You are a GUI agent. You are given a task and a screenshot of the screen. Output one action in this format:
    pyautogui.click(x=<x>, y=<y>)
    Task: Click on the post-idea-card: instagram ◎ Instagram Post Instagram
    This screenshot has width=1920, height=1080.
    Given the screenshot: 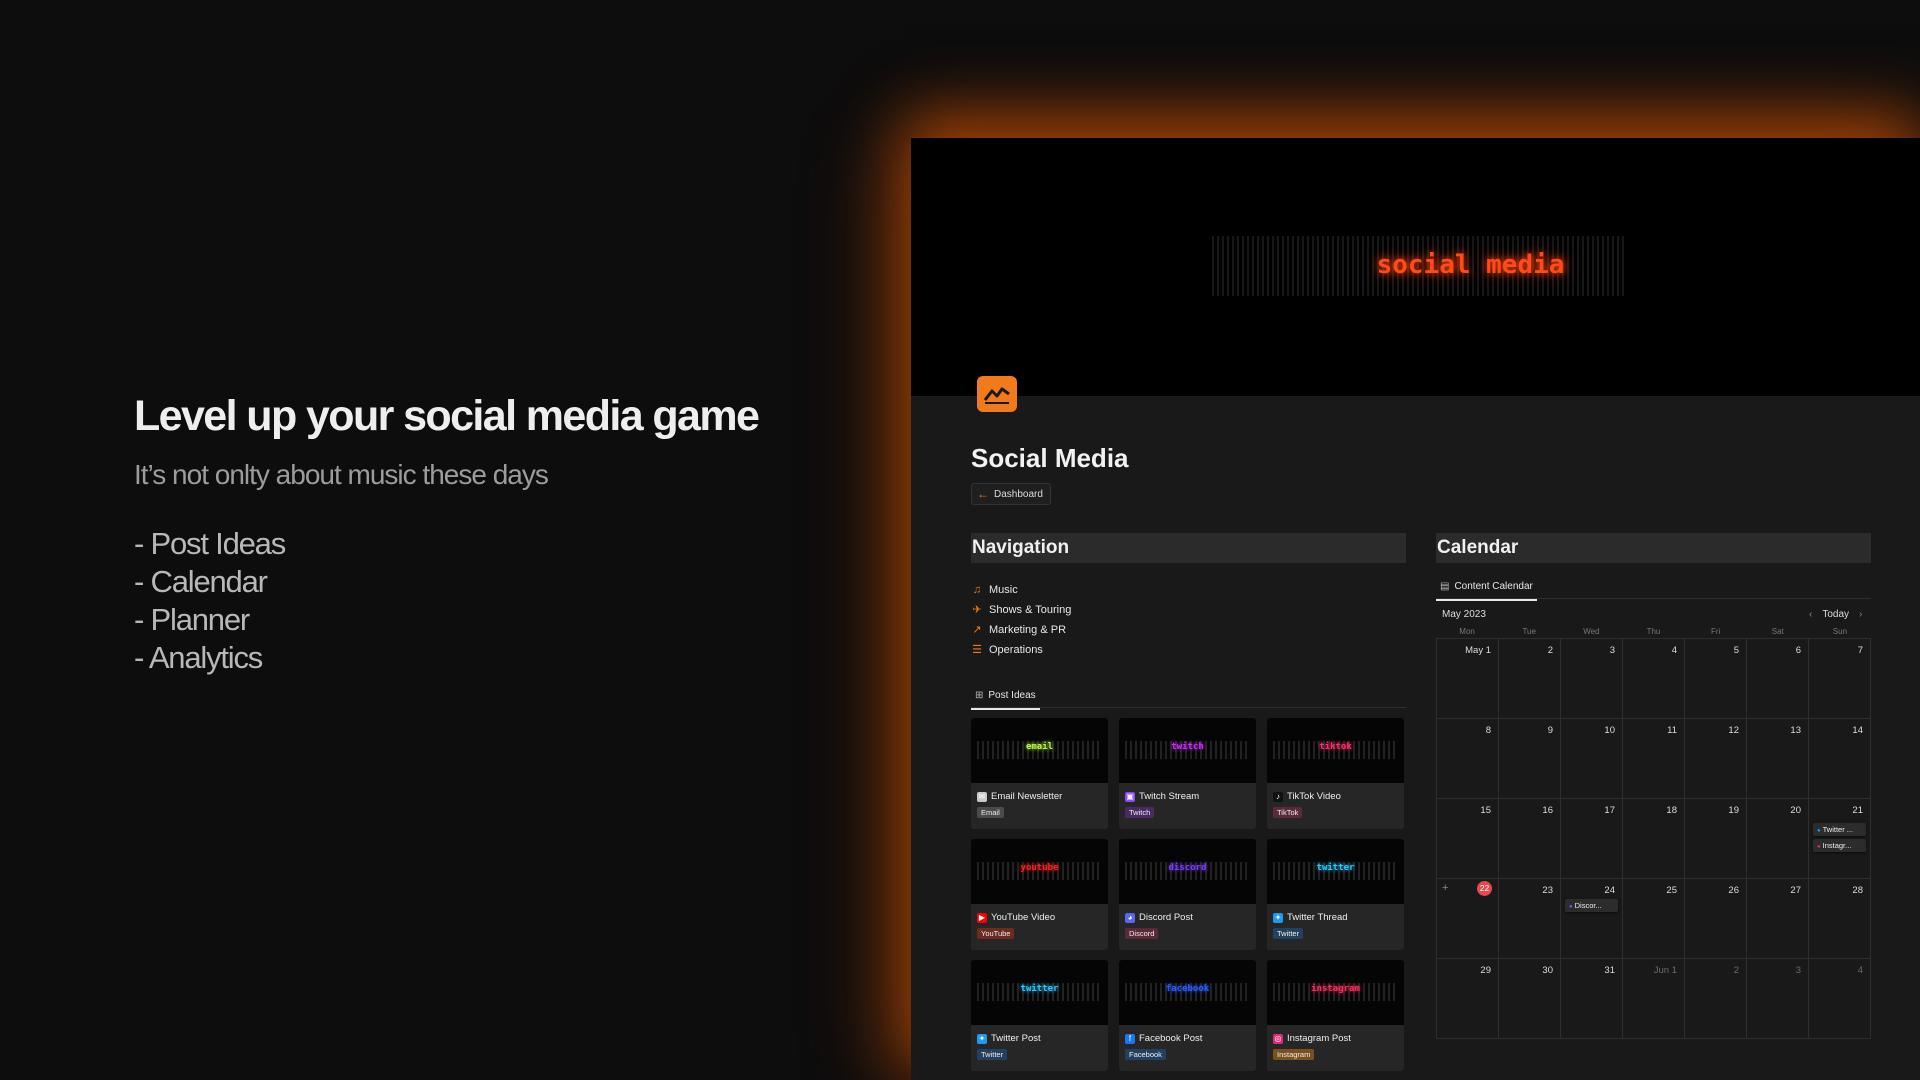 What is the action you would take?
    pyautogui.click(x=1335, y=1015)
    